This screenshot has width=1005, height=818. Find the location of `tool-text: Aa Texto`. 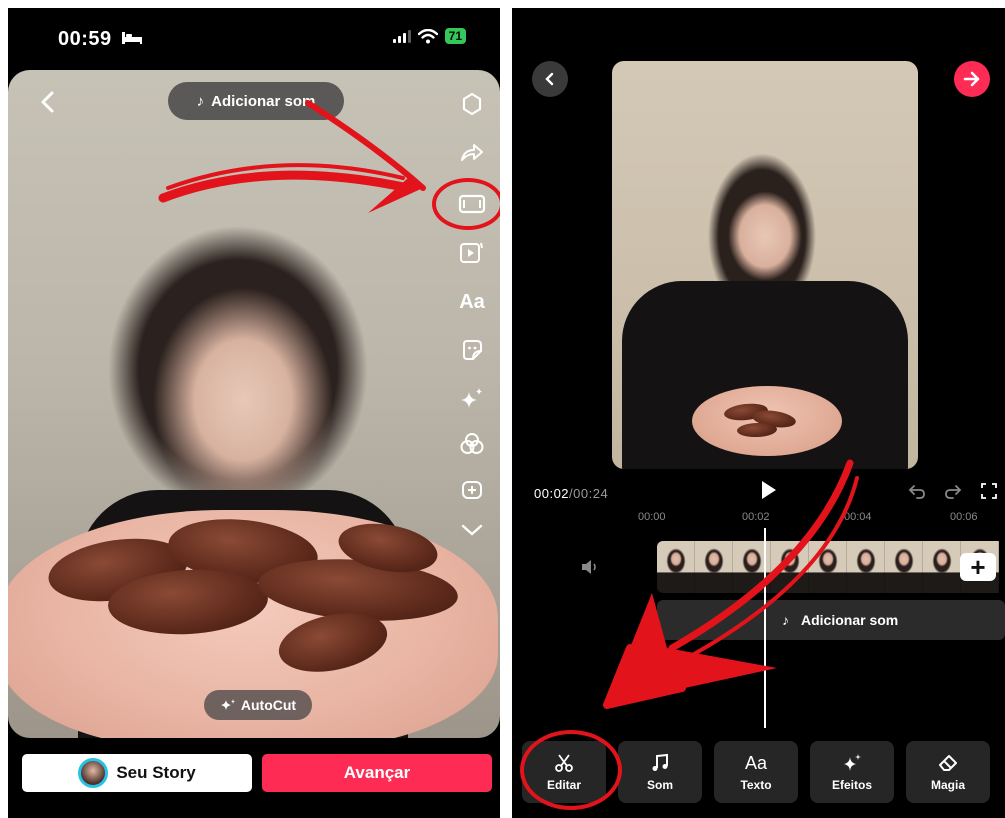

tool-text: Aa Texto is located at coordinates (756, 772).